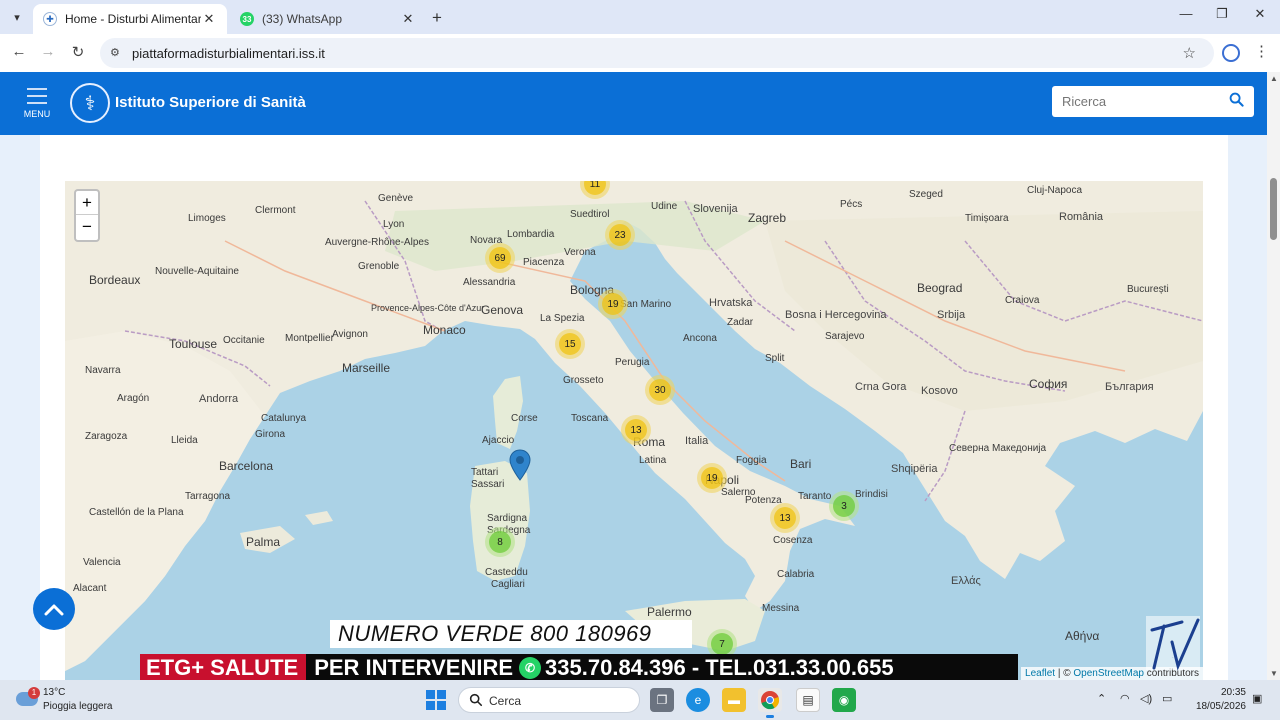 The height and width of the screenshot is (720, 1280). What do you see at coordinates (657, 53) in the screenshot?
I see `address-bar: ⚙ piattaformadisturbialimentari.iss.it ☆` at bounding box center [657, 53].